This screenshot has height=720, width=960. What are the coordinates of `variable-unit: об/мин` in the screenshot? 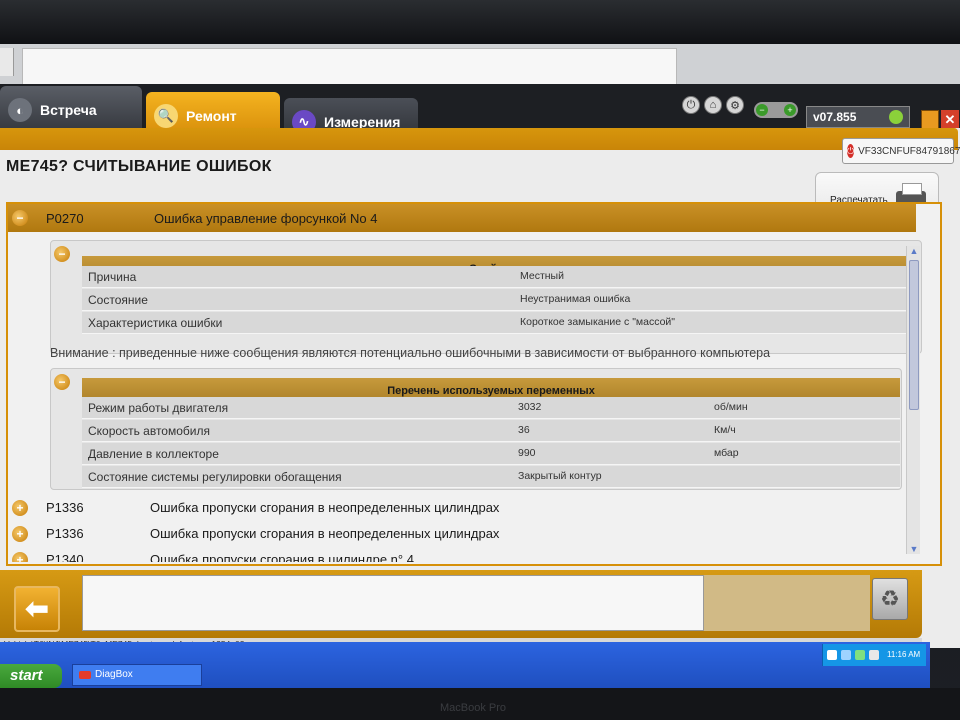 It's located at (731, 407).